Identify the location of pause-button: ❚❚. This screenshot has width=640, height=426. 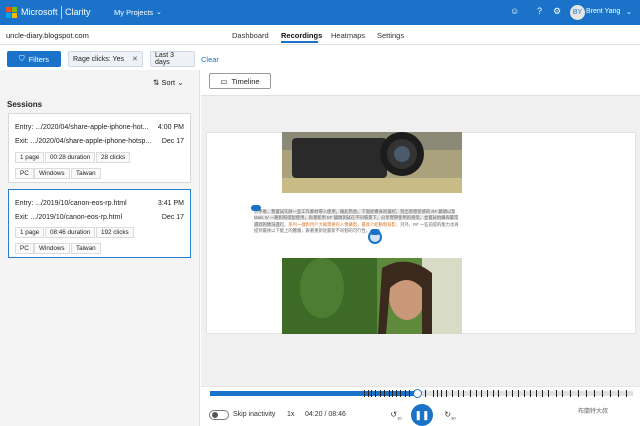
(422, 415).